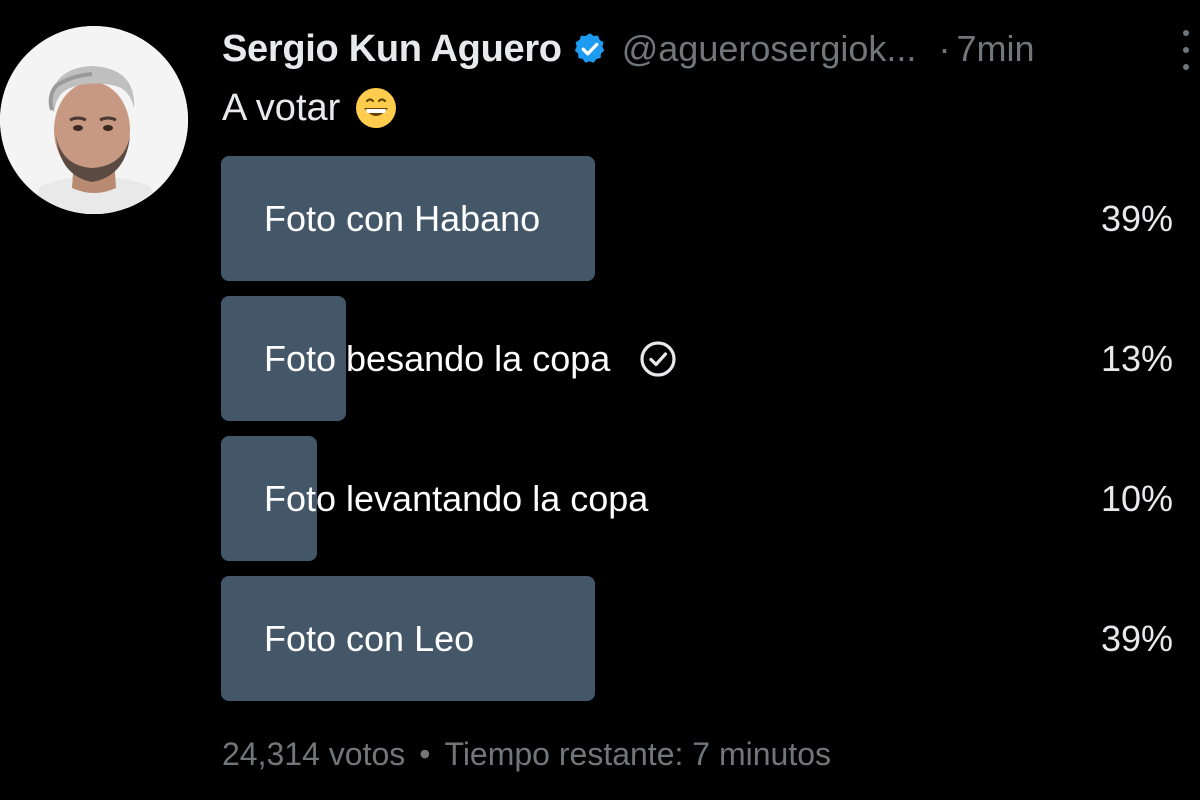 This screenshot has width=1200, height=800. Describe the element at coordinates (437, 358) in the screenshot. I see `poll-option-text: Foto besando la copa` at that location.